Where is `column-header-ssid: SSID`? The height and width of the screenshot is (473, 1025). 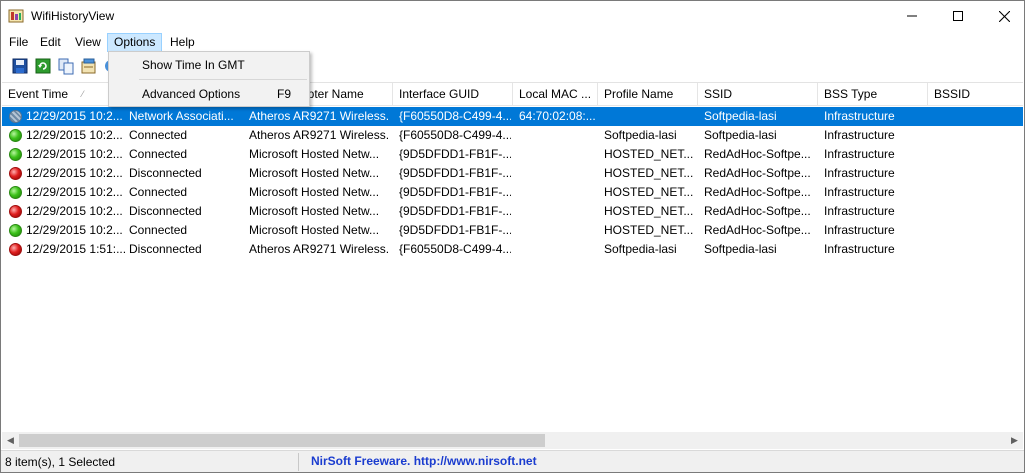 column-header-ssid: SSID is located at coordinates (758, 94).